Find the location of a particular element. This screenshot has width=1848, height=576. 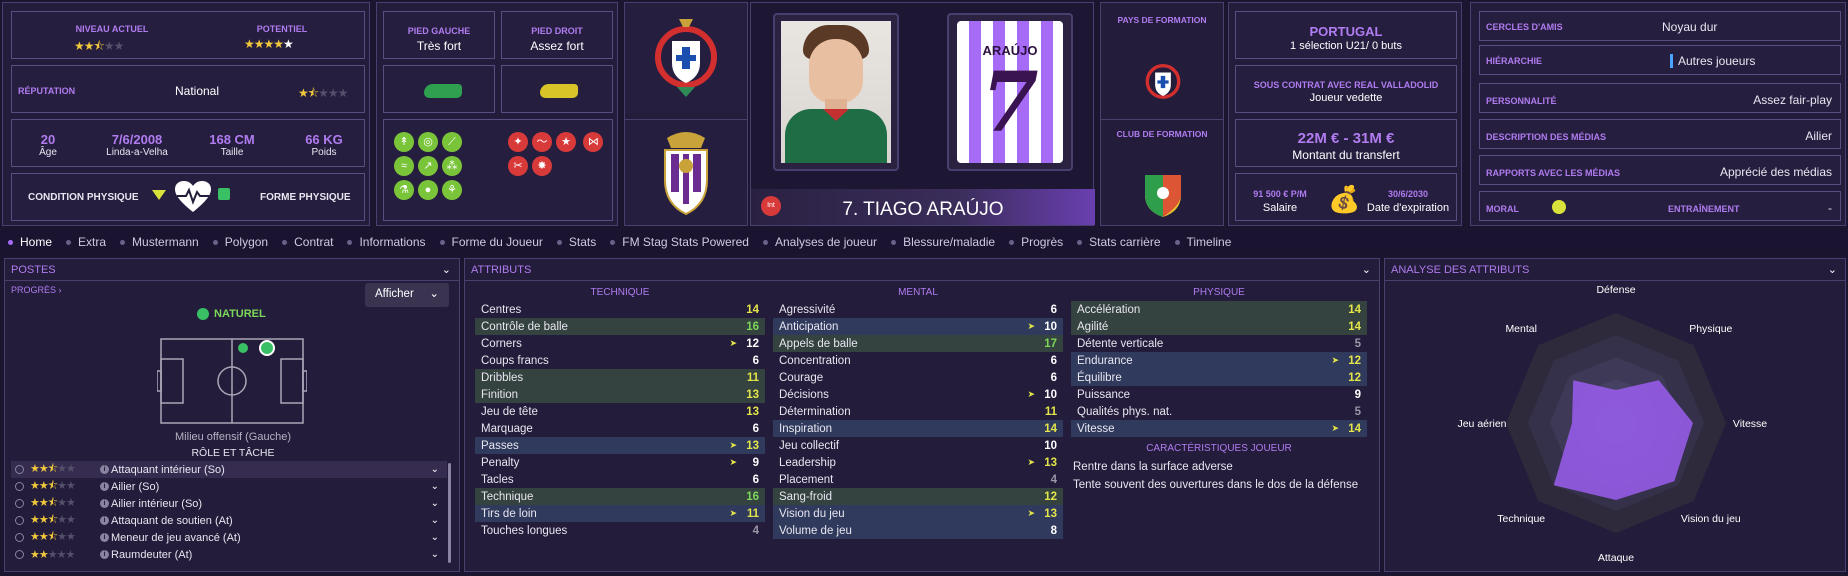

attribute-row: Passes ➤ 13 is located at coordinates (620, 445).